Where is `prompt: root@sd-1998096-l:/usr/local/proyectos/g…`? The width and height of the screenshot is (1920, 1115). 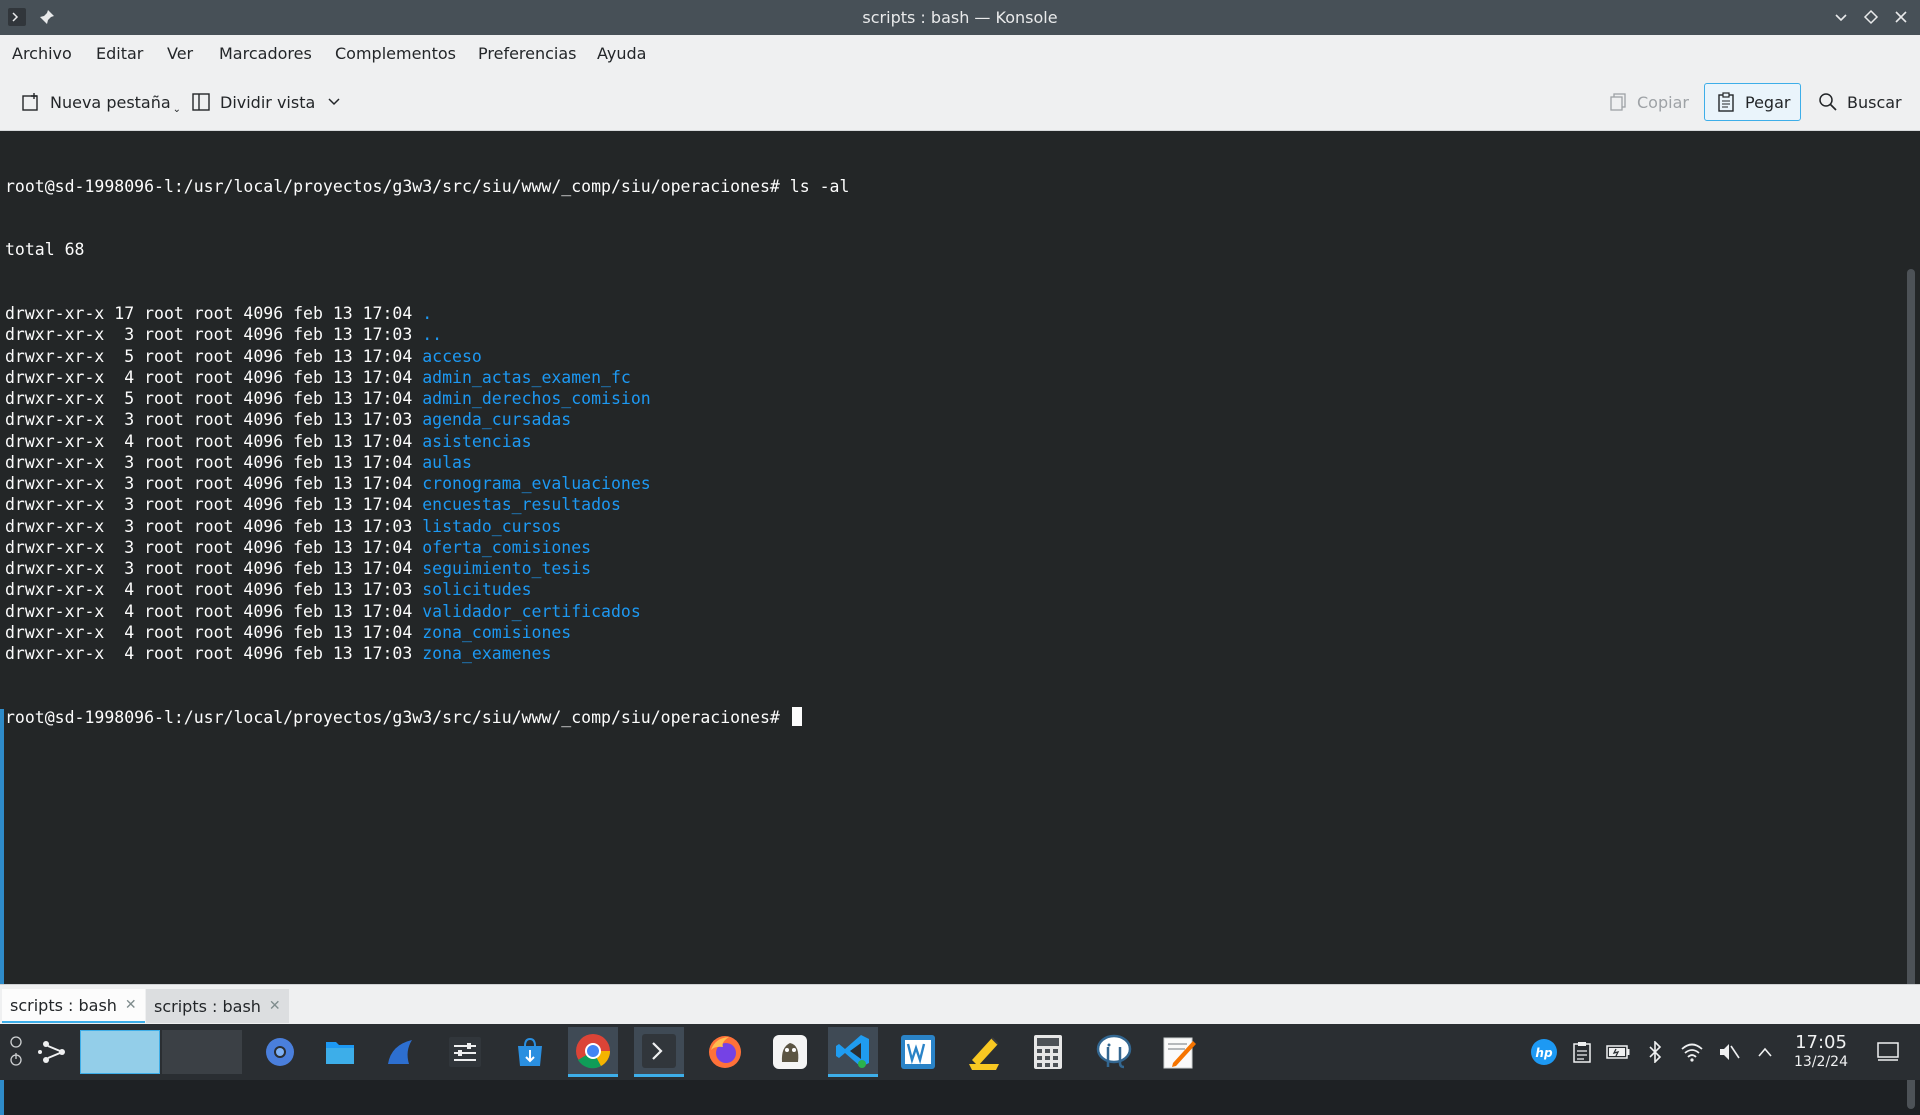
prompt: root@sd-1998096-l:/usr/local/proyectos/g… is located at coordinates (397, 186).